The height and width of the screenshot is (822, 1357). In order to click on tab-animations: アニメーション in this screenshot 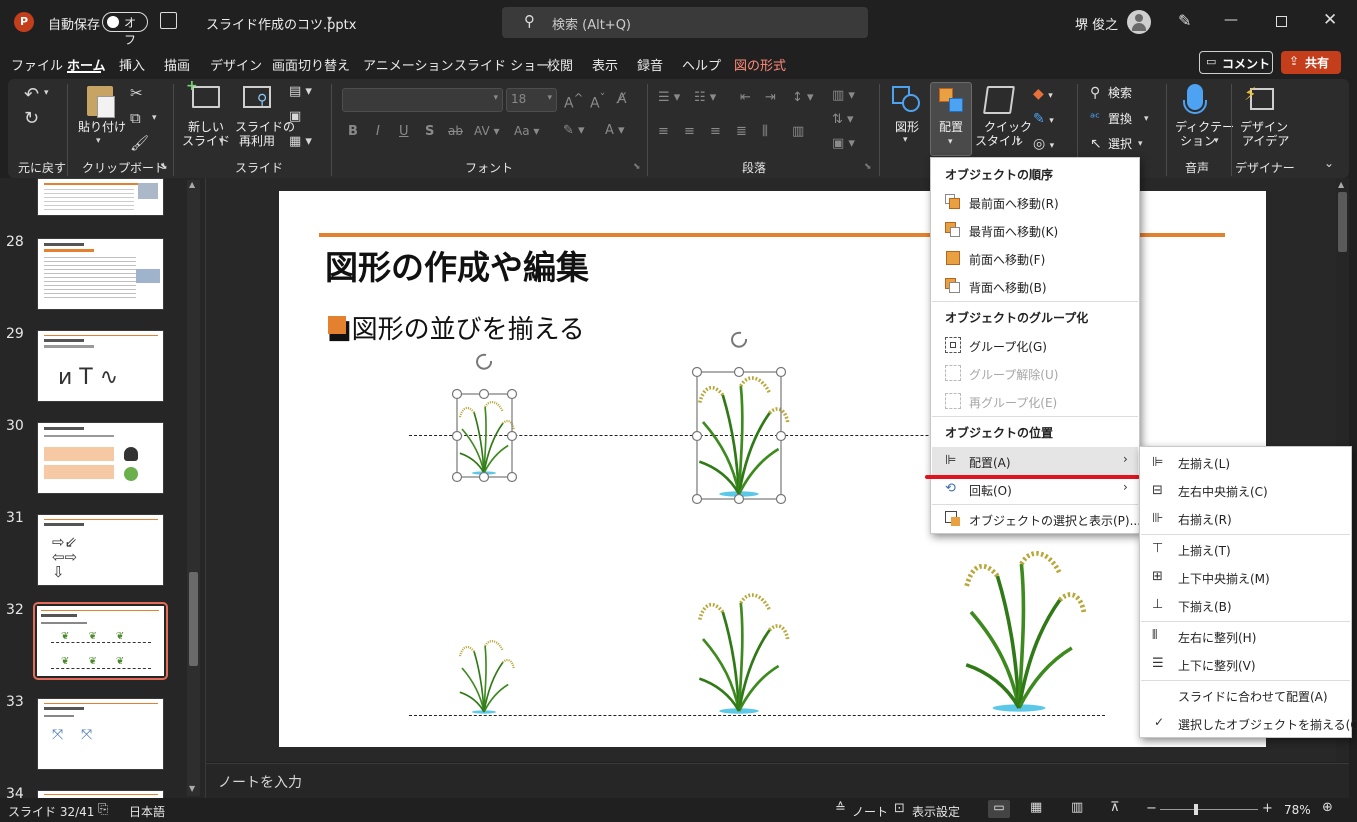, I will do `click(408, 64)`.